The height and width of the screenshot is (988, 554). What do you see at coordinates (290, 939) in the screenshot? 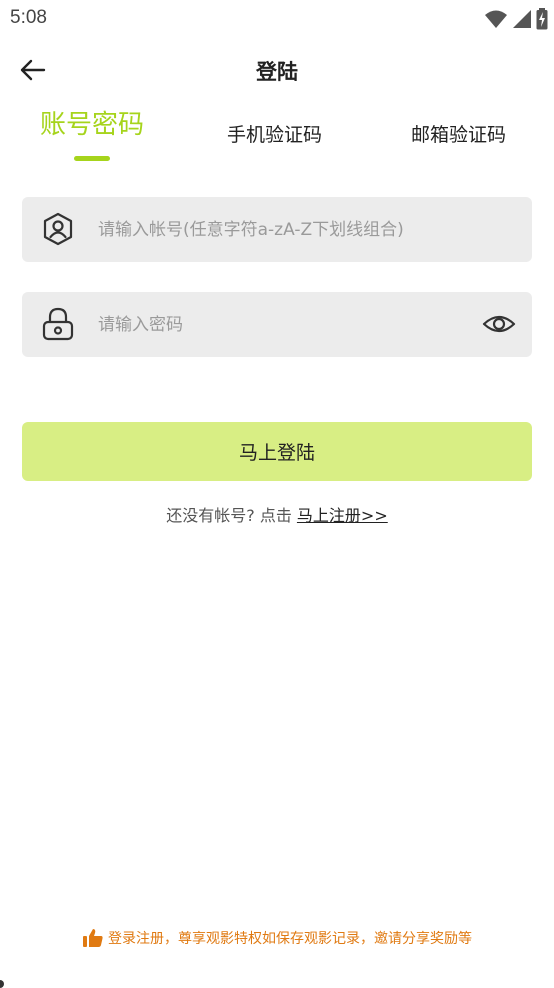
I see `bottom-note-text: 登录注册，尊享观影特权如保存观影记录，邀请分享奖励等` at bounding box center [290, 939].